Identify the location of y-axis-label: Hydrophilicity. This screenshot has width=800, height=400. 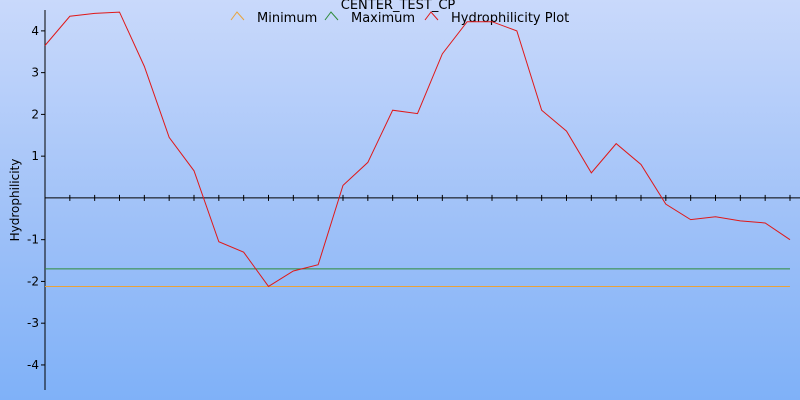
(15, 200).